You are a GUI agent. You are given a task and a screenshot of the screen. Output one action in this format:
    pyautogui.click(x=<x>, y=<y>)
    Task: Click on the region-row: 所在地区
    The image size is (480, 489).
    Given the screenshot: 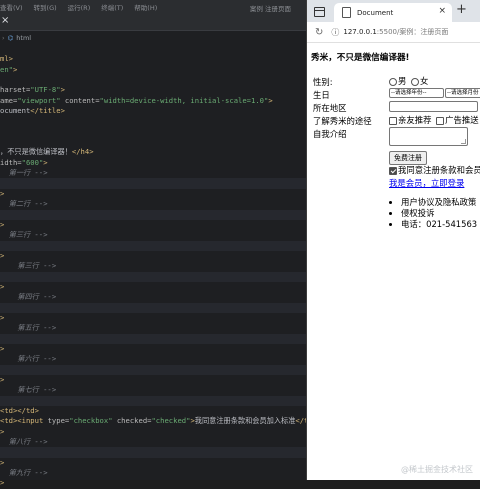 What is the action you would take?
    pyautogui.click(x=394, y=107)
    